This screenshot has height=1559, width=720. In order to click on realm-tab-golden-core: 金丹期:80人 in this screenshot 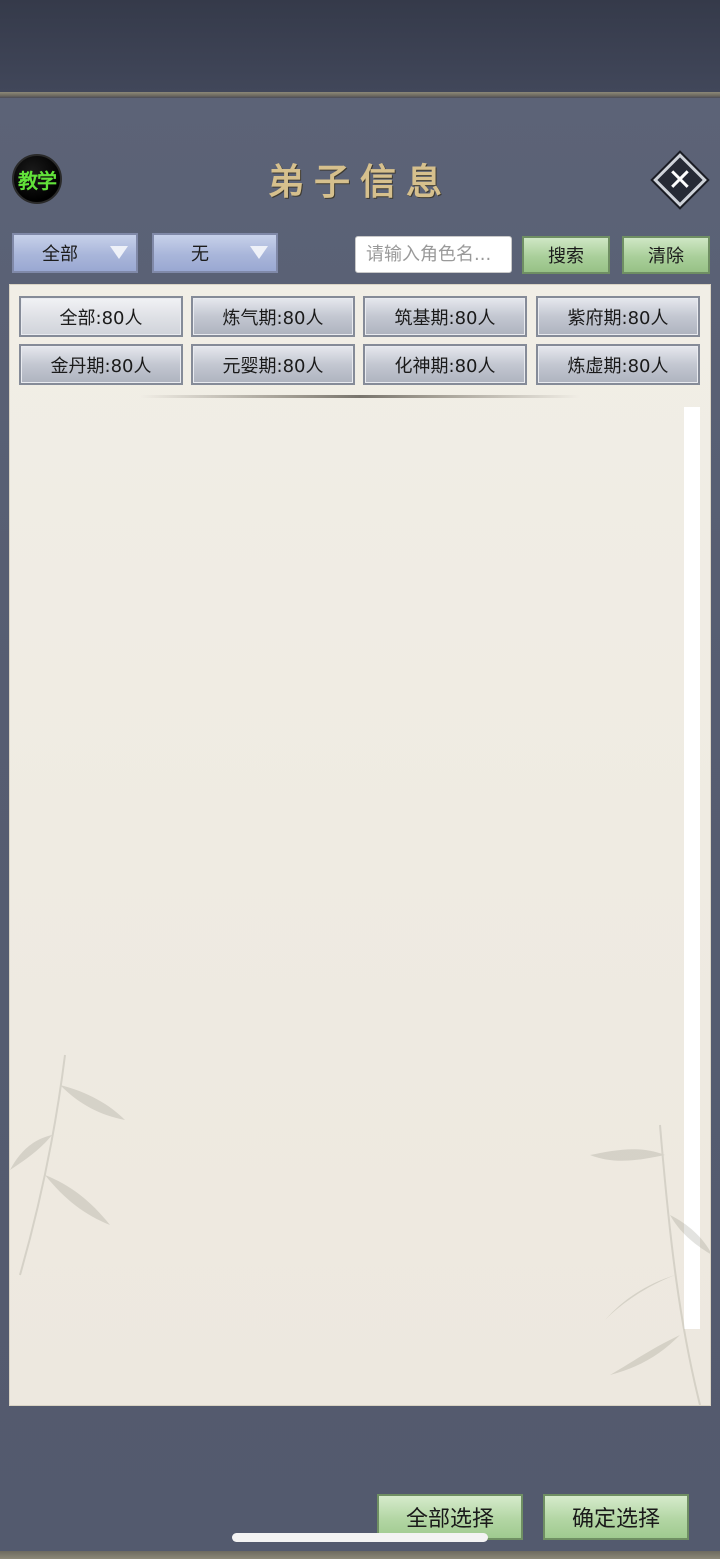, I will do `click(101, 364)`.